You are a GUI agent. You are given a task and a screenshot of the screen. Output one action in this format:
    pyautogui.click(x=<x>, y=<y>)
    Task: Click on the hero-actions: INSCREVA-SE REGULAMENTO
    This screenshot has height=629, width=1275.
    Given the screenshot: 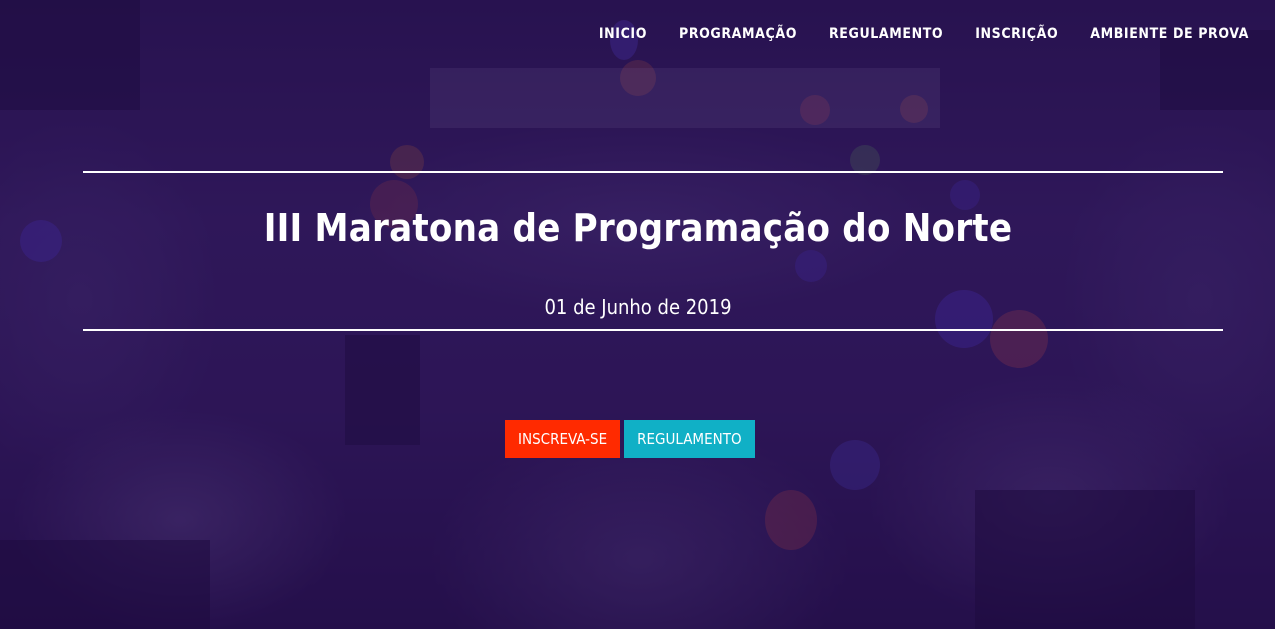 What is the action you would take?
    pyautogui.click(x=630, y=439)
    